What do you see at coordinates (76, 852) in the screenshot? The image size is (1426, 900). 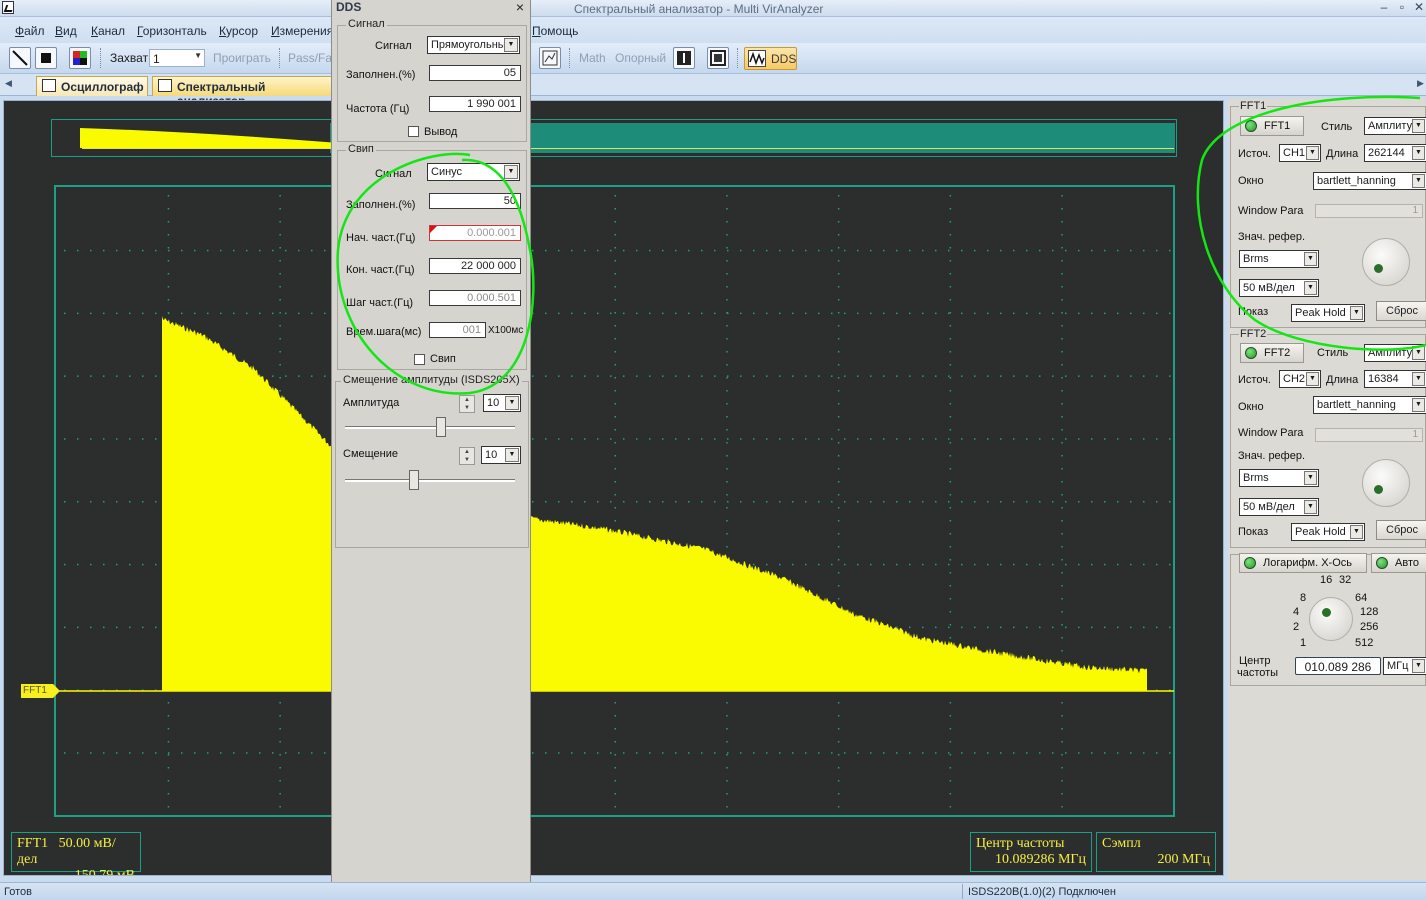 I see `scale-line: FFT1 50.00 мВ/дел` at bounding box center [76, 852].